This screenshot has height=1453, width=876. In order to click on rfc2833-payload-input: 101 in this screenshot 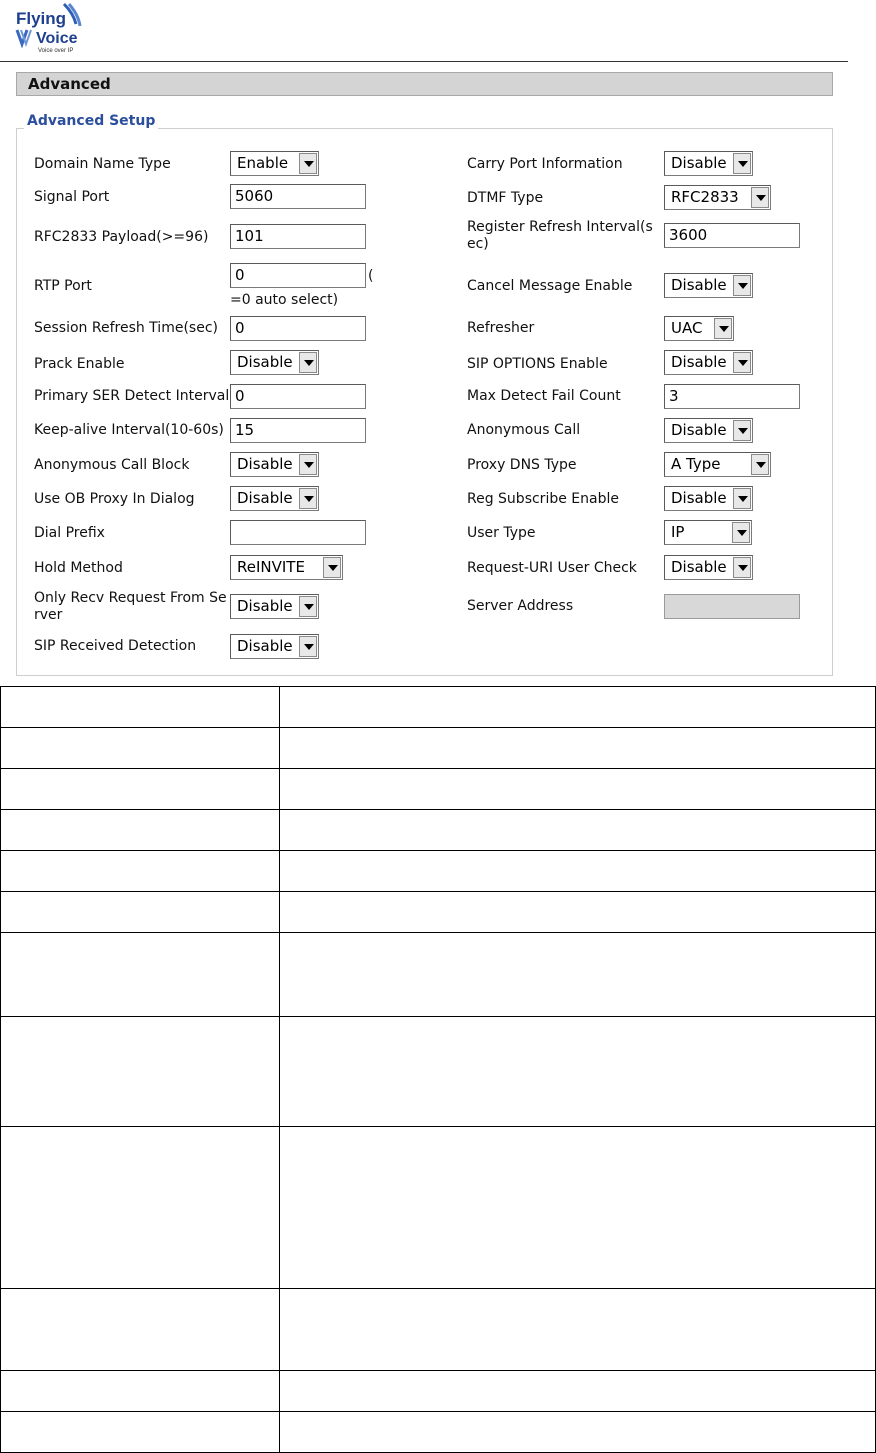, I will do `click(298, 236)`.